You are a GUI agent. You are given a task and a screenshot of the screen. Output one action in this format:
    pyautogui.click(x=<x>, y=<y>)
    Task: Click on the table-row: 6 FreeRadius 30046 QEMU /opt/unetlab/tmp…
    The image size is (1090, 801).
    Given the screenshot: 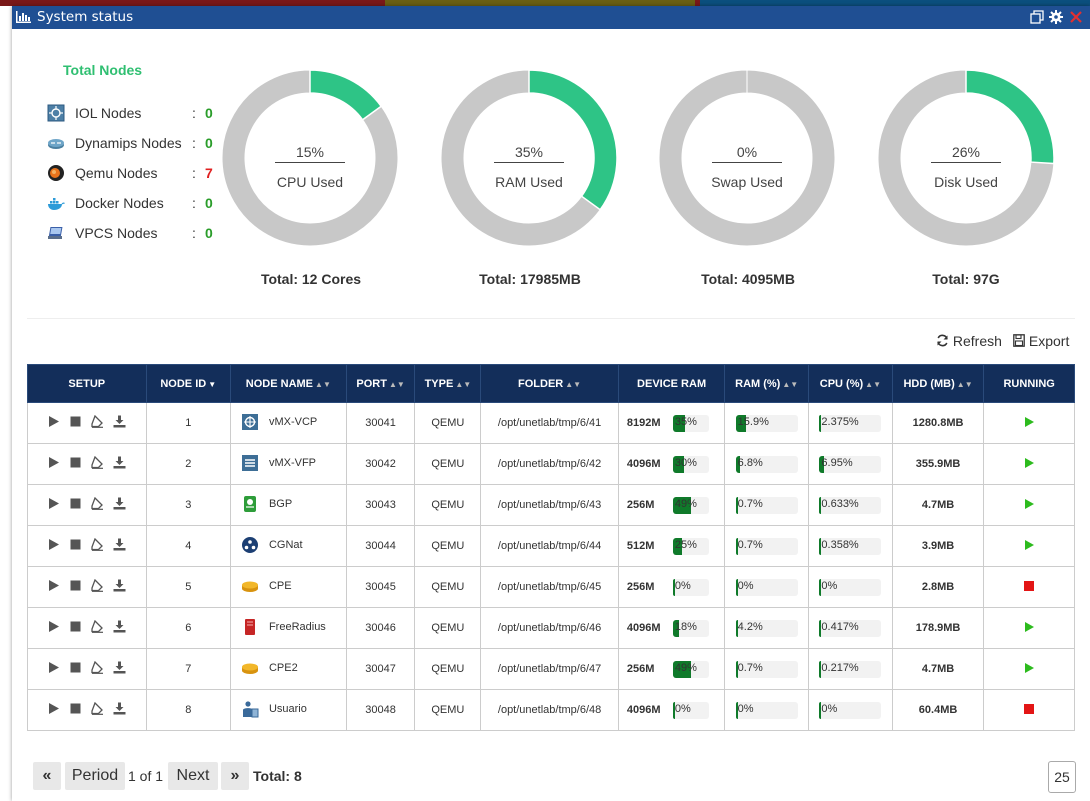 What is the action you would take?
    pyautogui.click(x=551, y=628)
    